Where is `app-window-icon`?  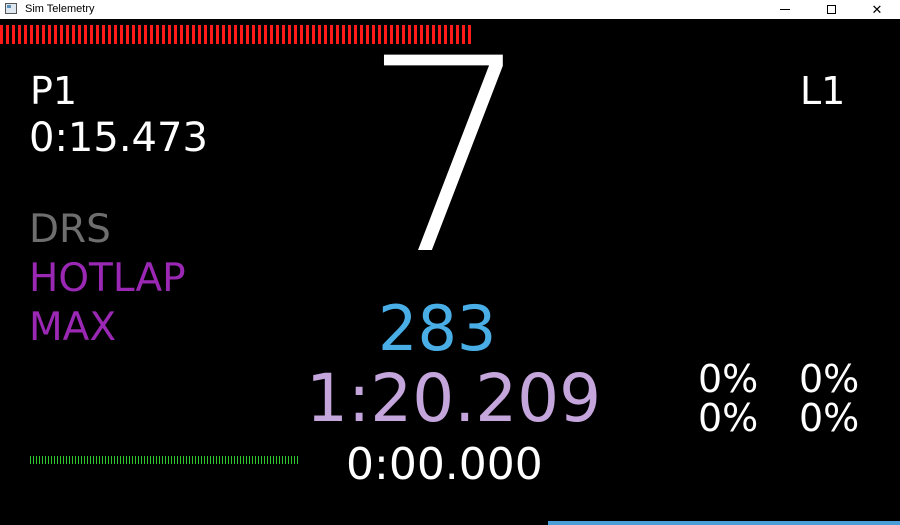
app-window-icon is located at coordinates (11, 8).